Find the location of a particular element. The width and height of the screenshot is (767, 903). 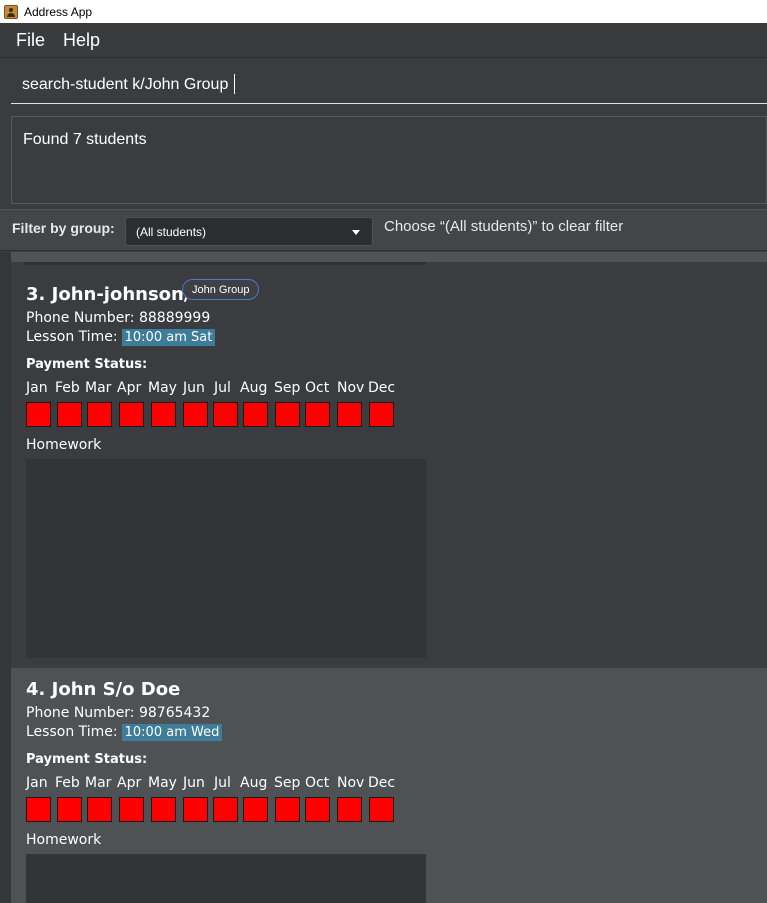

phone-value: 88889999 is located at coordinates (174, 318).